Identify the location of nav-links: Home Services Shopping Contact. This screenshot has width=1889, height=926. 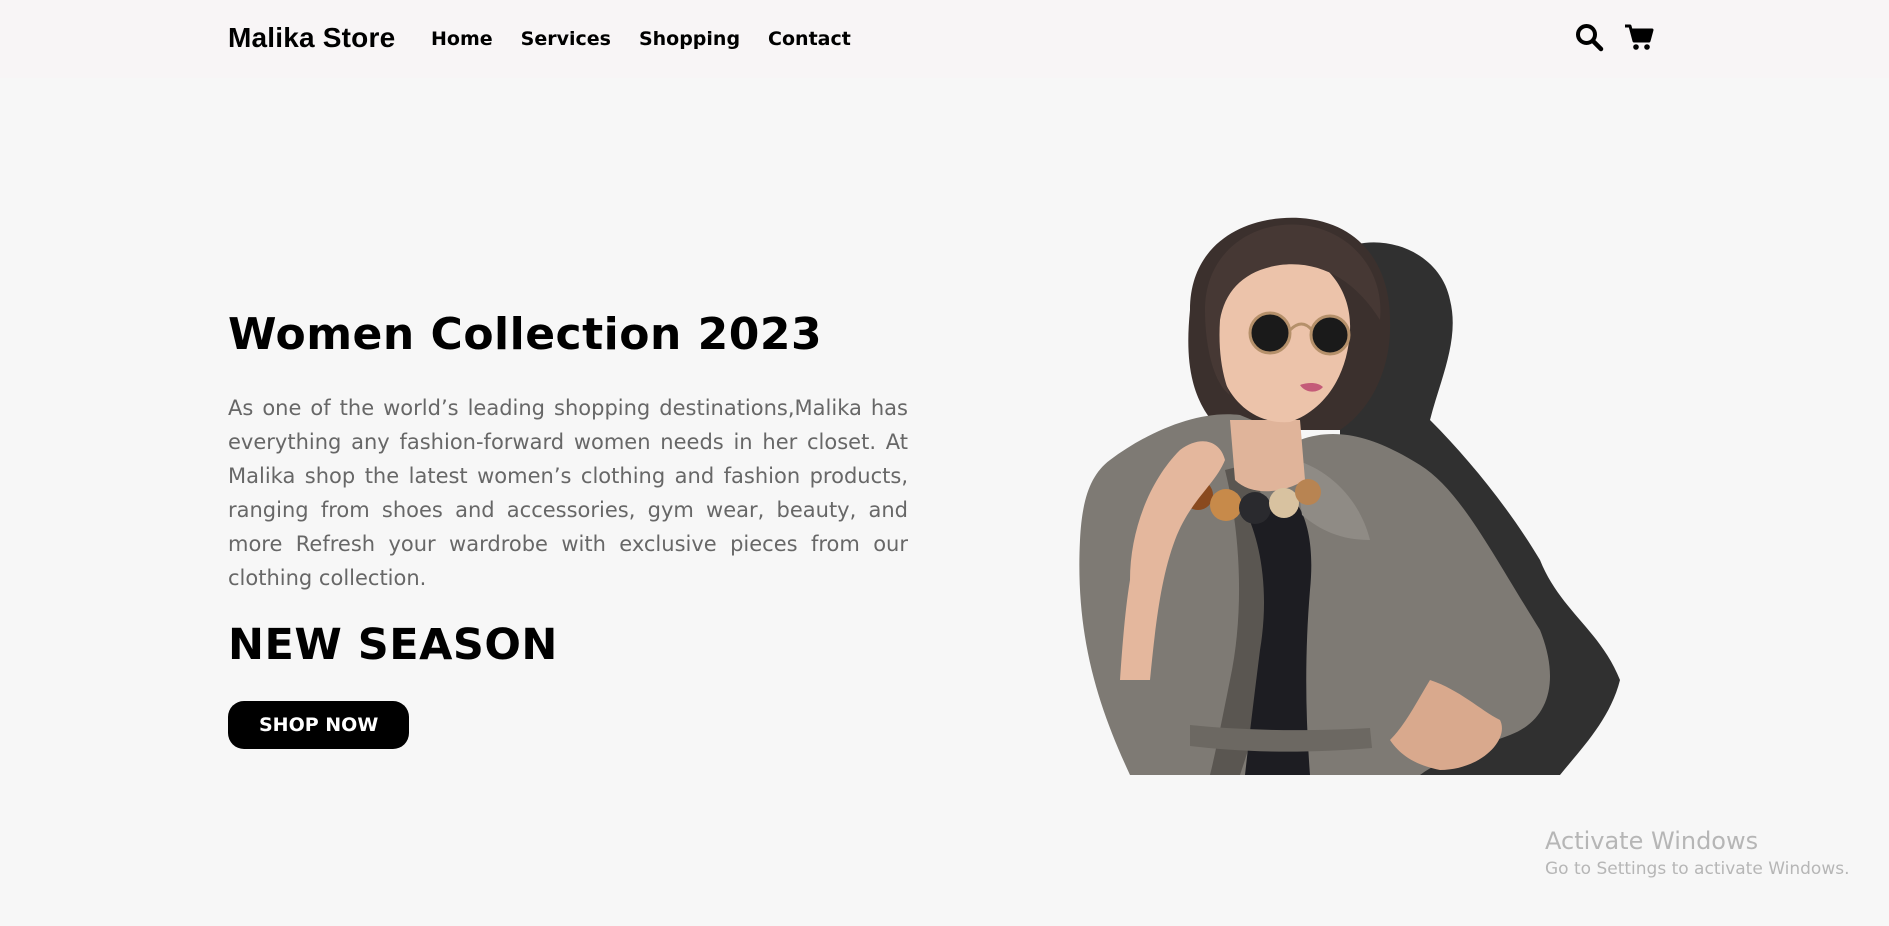
(641, 39).